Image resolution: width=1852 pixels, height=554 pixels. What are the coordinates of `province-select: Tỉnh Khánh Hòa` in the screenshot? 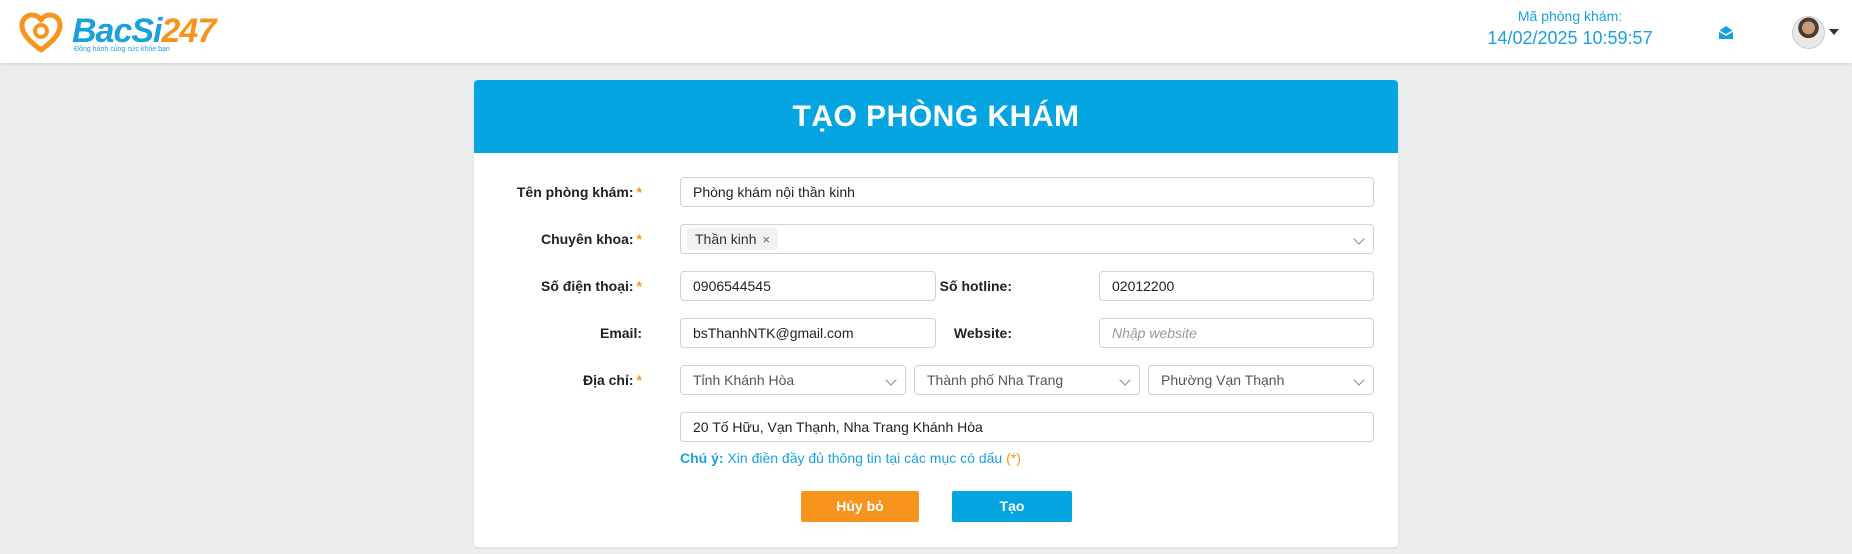 It's located at (793, 380).